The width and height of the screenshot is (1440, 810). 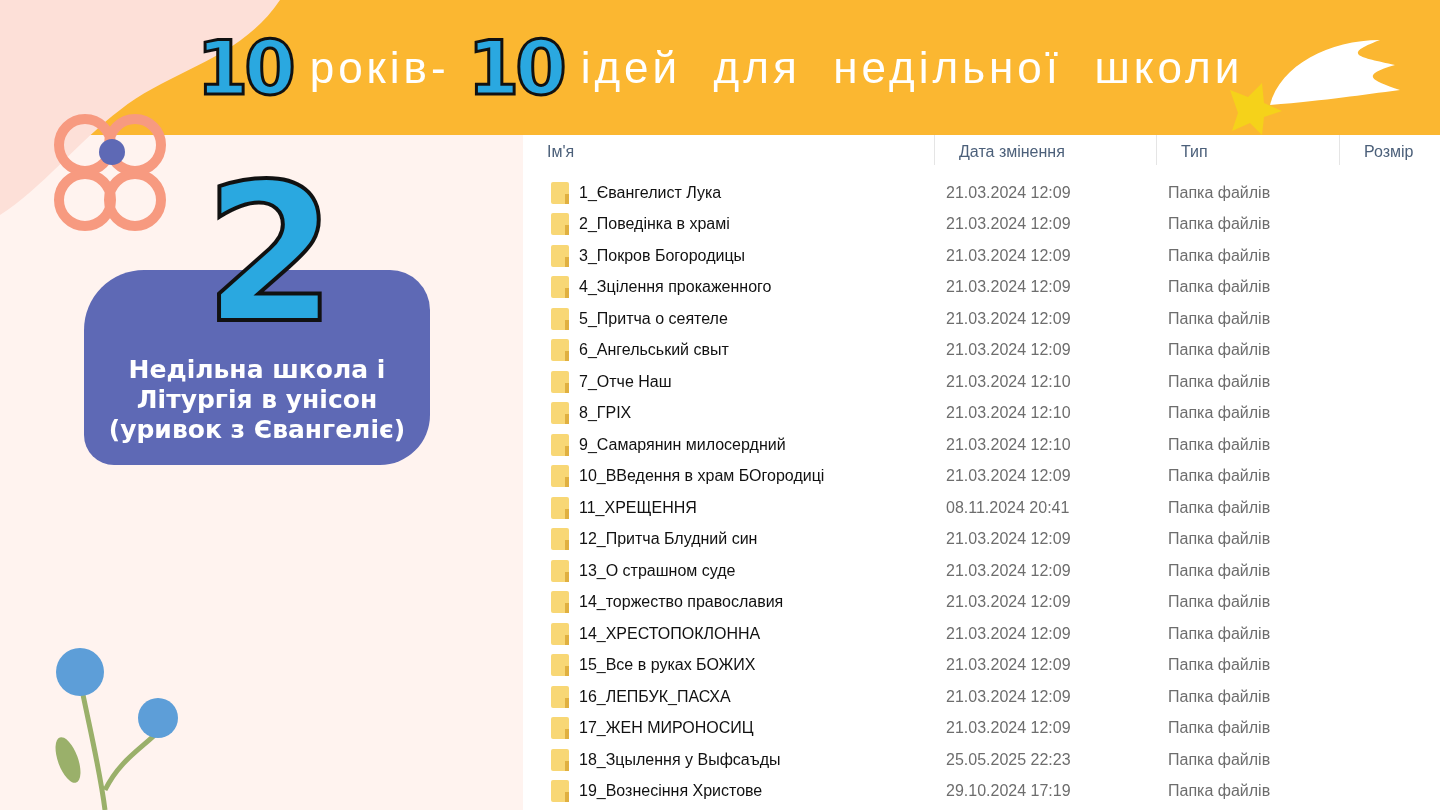 What do you see at coordinates (912, 67) in the screenshot?
I see `title-text: ідей для недільної школи` at bounding box center [912, 67].